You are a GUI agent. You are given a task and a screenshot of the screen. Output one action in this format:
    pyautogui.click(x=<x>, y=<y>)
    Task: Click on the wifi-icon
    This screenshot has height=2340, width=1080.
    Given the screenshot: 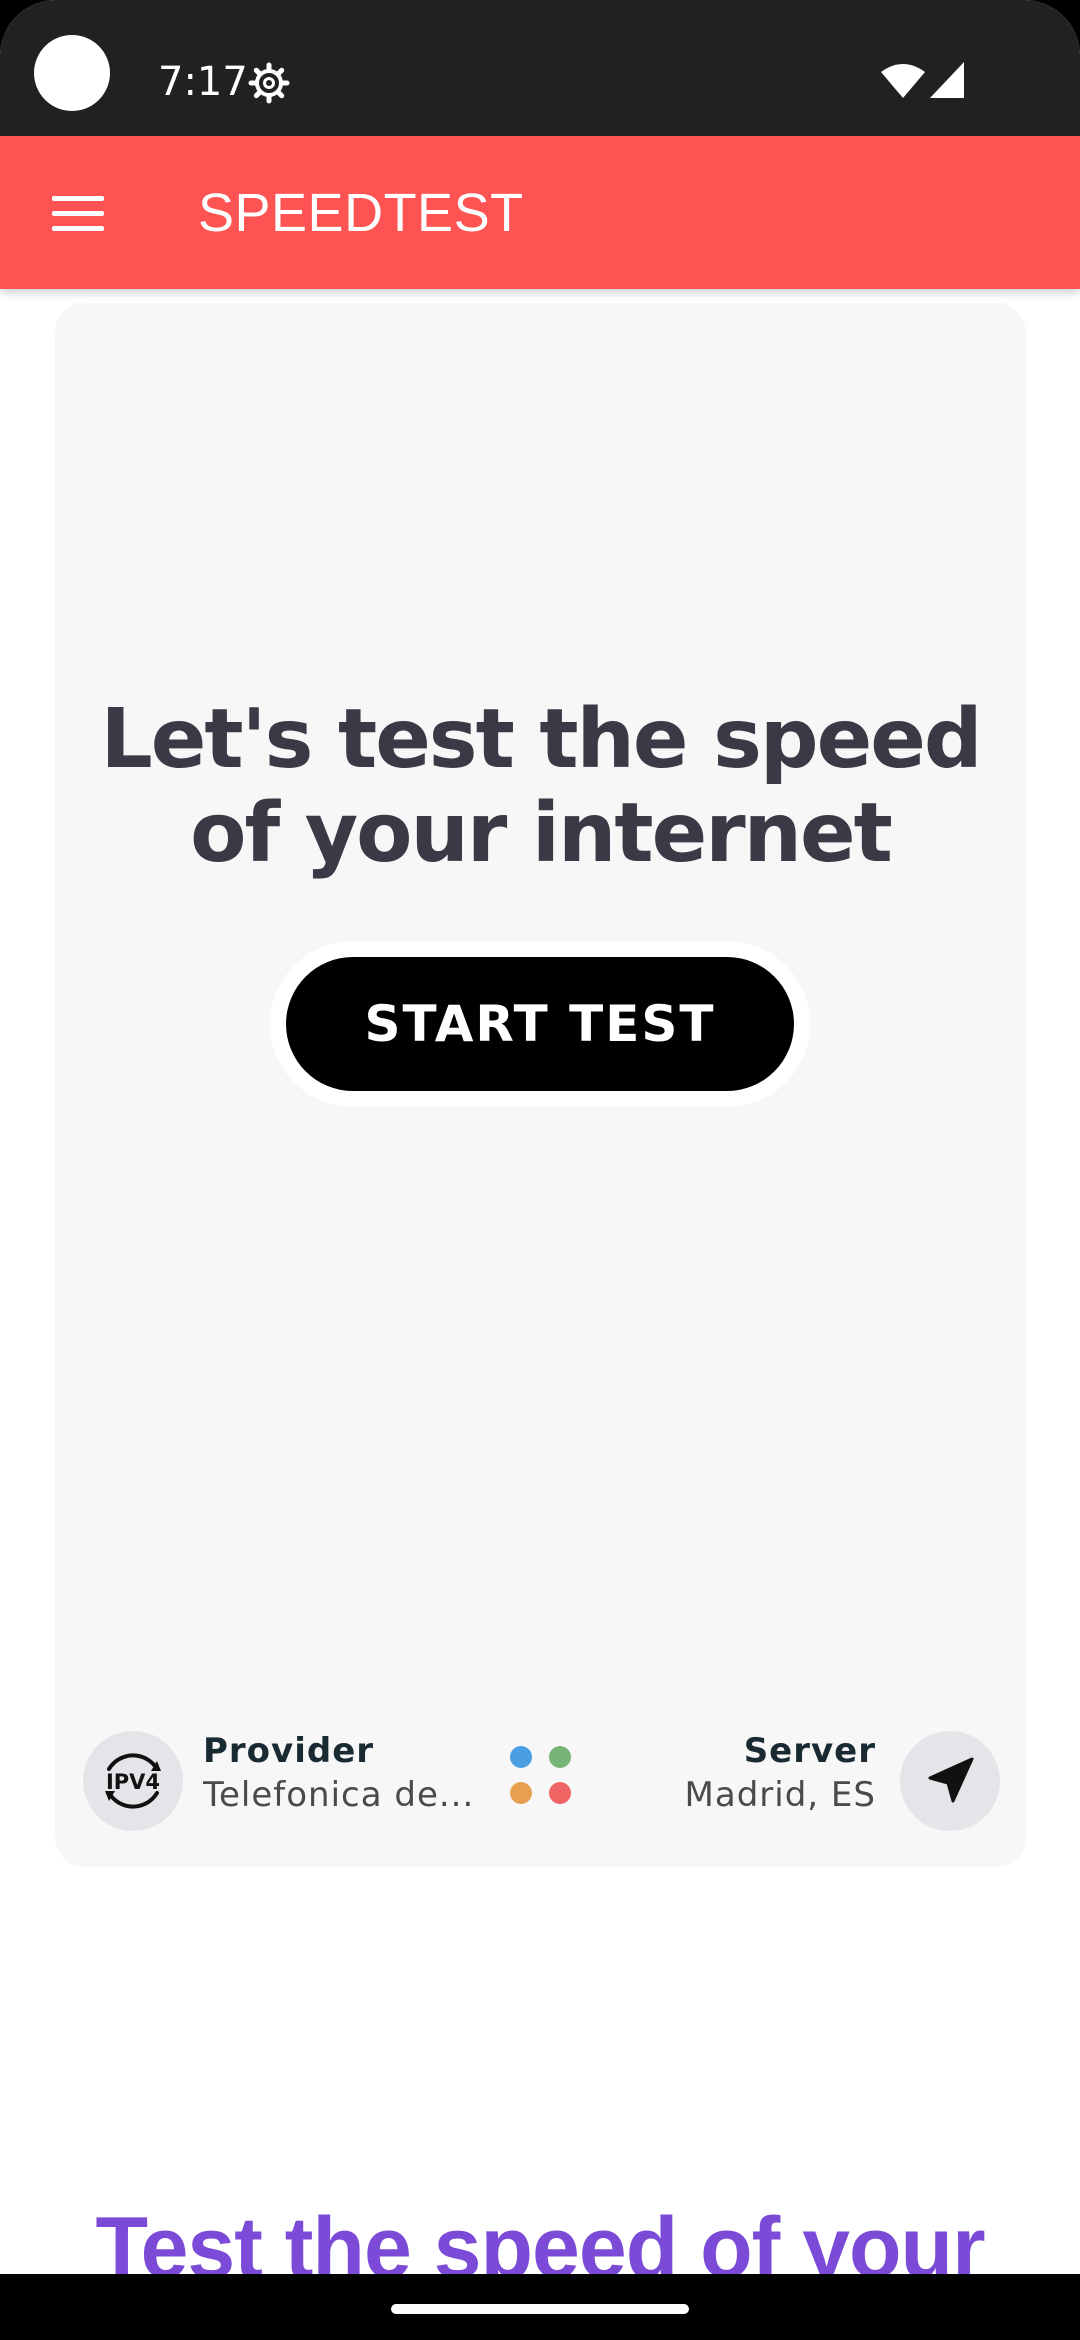 What is the action you would take?
    pyautogui.click(x=903, y=81)
    